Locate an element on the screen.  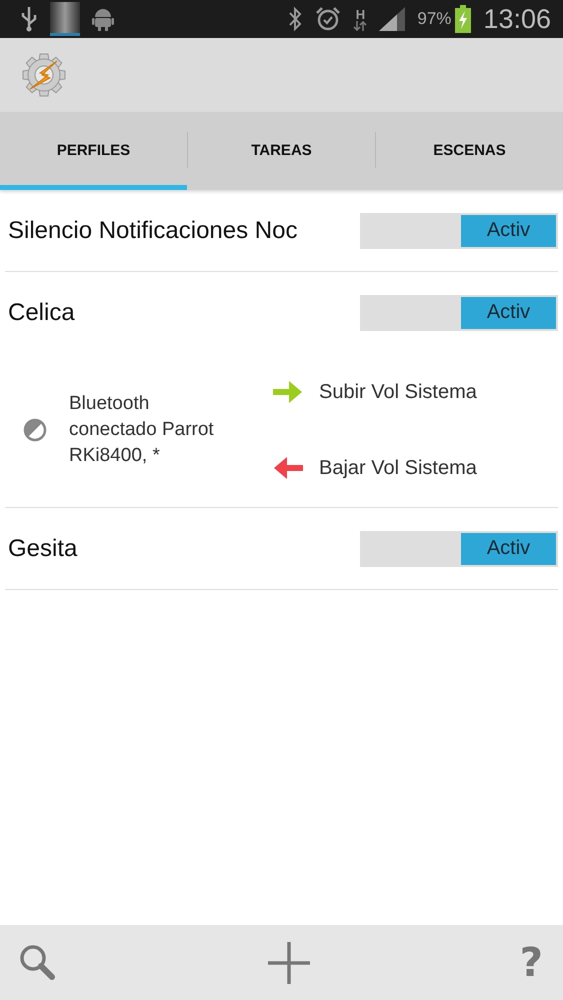
signal-icon is located at coordinates (392, 19).